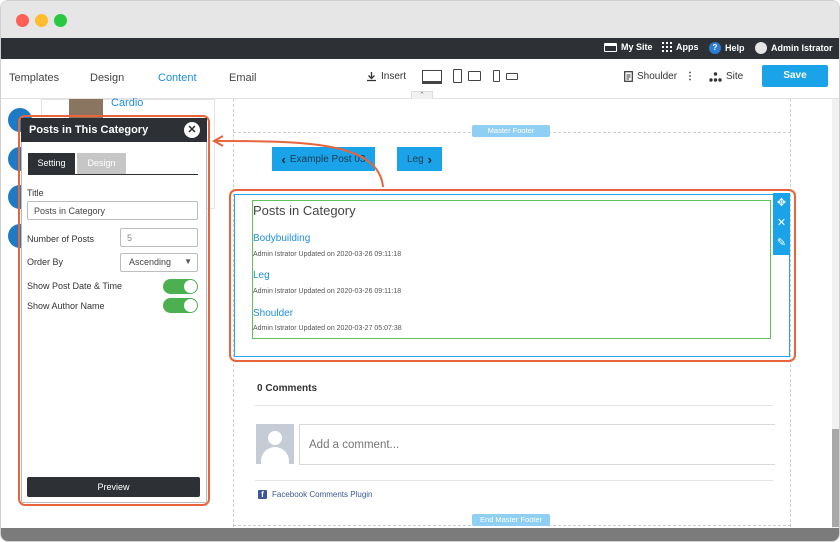  What do you see at coordinates (113, 487) in the screenshot?
I see `preview-button: Preview` at bounding box center [113, 487].